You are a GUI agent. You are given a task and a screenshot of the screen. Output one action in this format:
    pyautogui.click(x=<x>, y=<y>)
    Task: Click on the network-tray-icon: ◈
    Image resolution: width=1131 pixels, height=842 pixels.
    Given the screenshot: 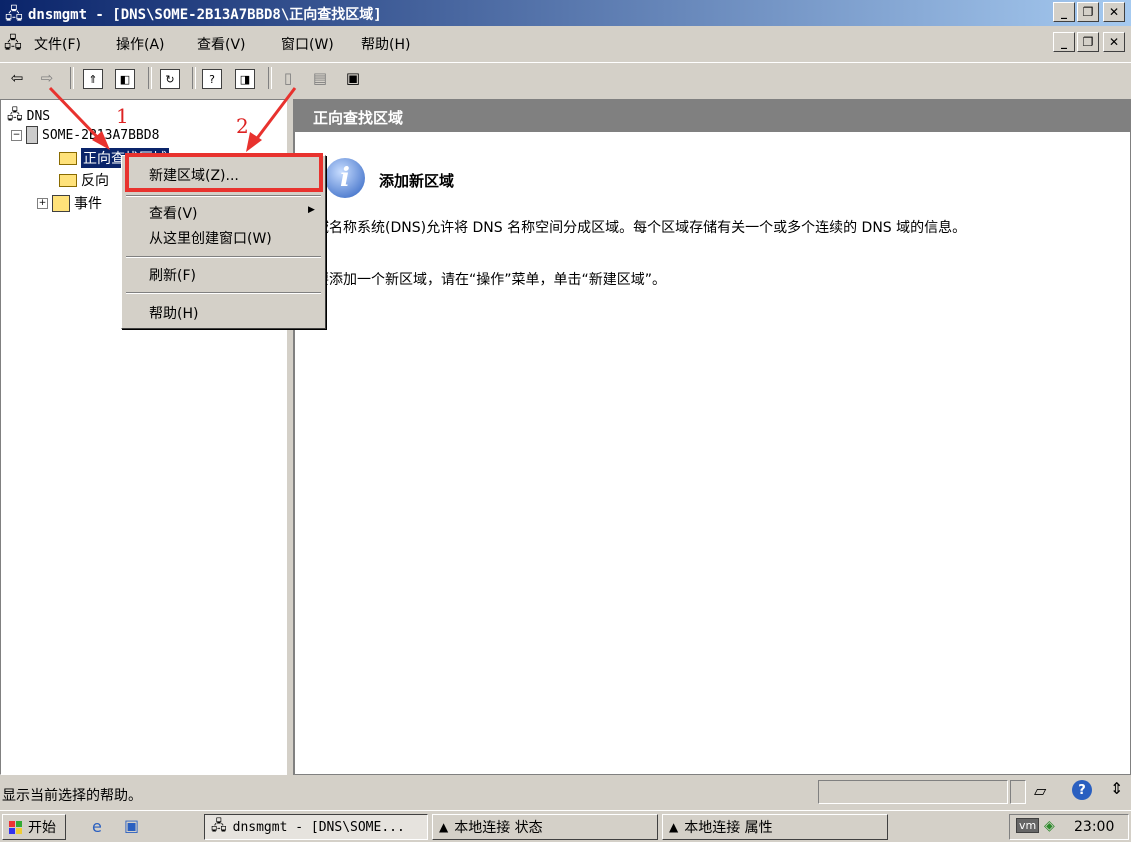 What is the action you would take?
    pyautogui.click(x=1049, y=826)
    